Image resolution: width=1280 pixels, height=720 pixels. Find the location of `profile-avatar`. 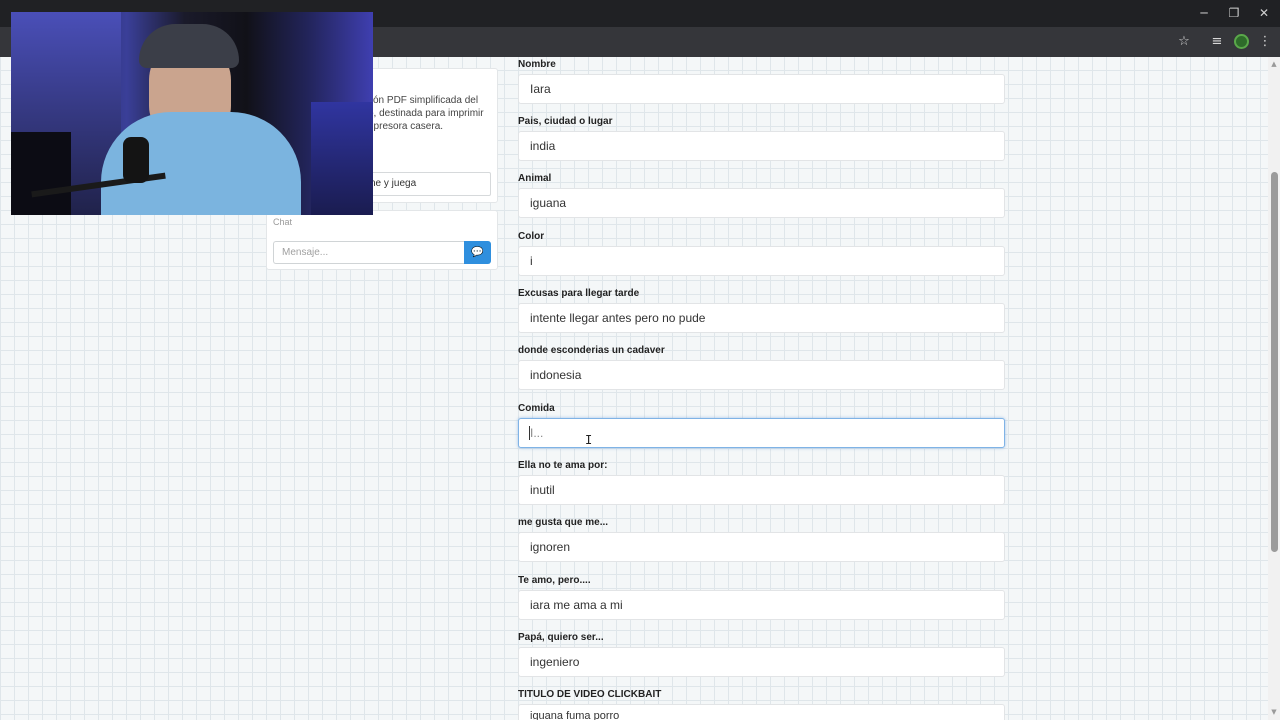

profile-avatar is located at coordinates (1241, 41).